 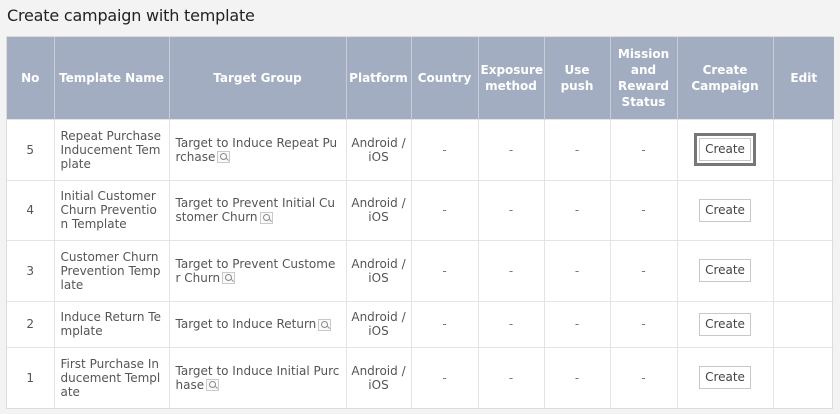 I want to click on col-header-mission-reward-status: Mission and Reward Status, so click(x=643, y=78).